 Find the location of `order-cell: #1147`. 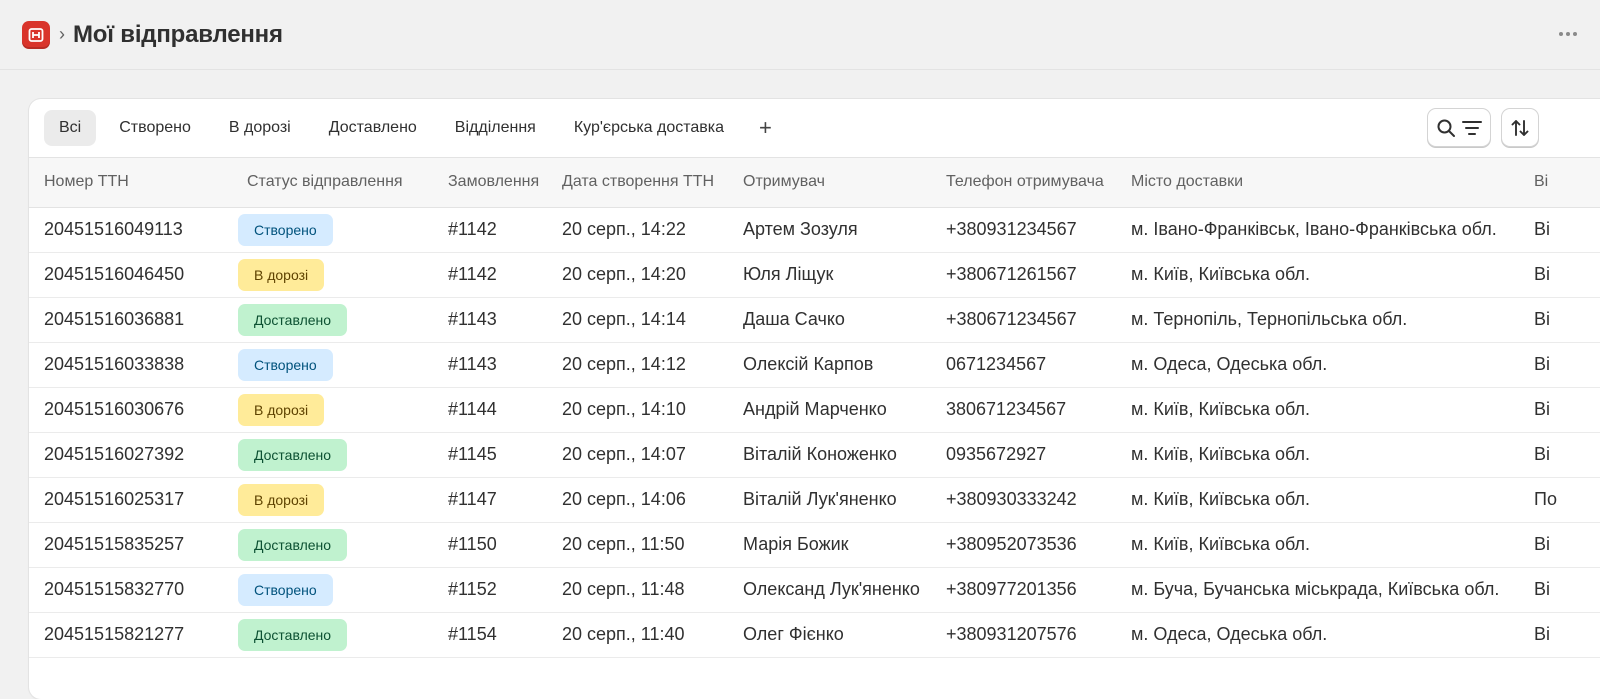

order-cell: #1147 is located at coordinates (490, 500).